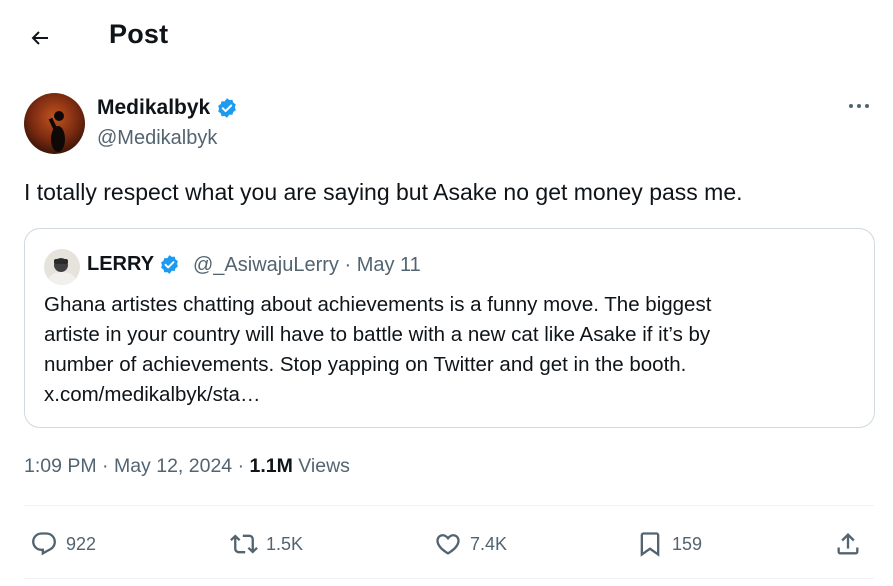  I want to click on page-title: Post, so click(139, 34).